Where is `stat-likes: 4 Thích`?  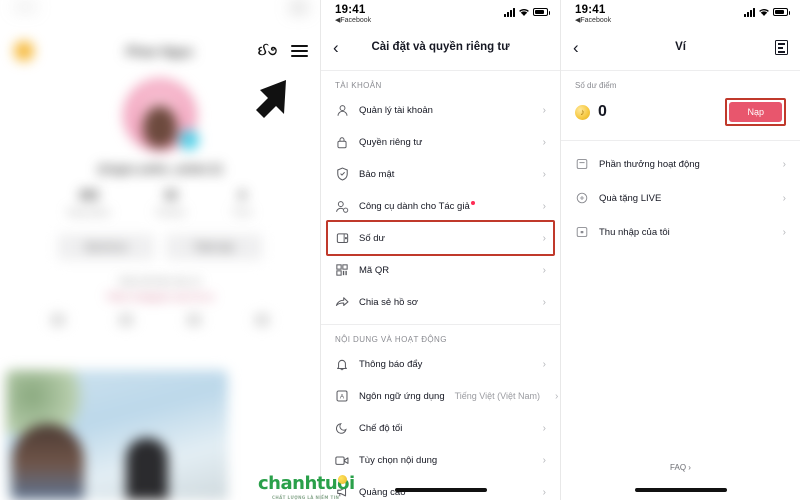 stat-likes: 4 Thích is located at coordinates (242, 204).